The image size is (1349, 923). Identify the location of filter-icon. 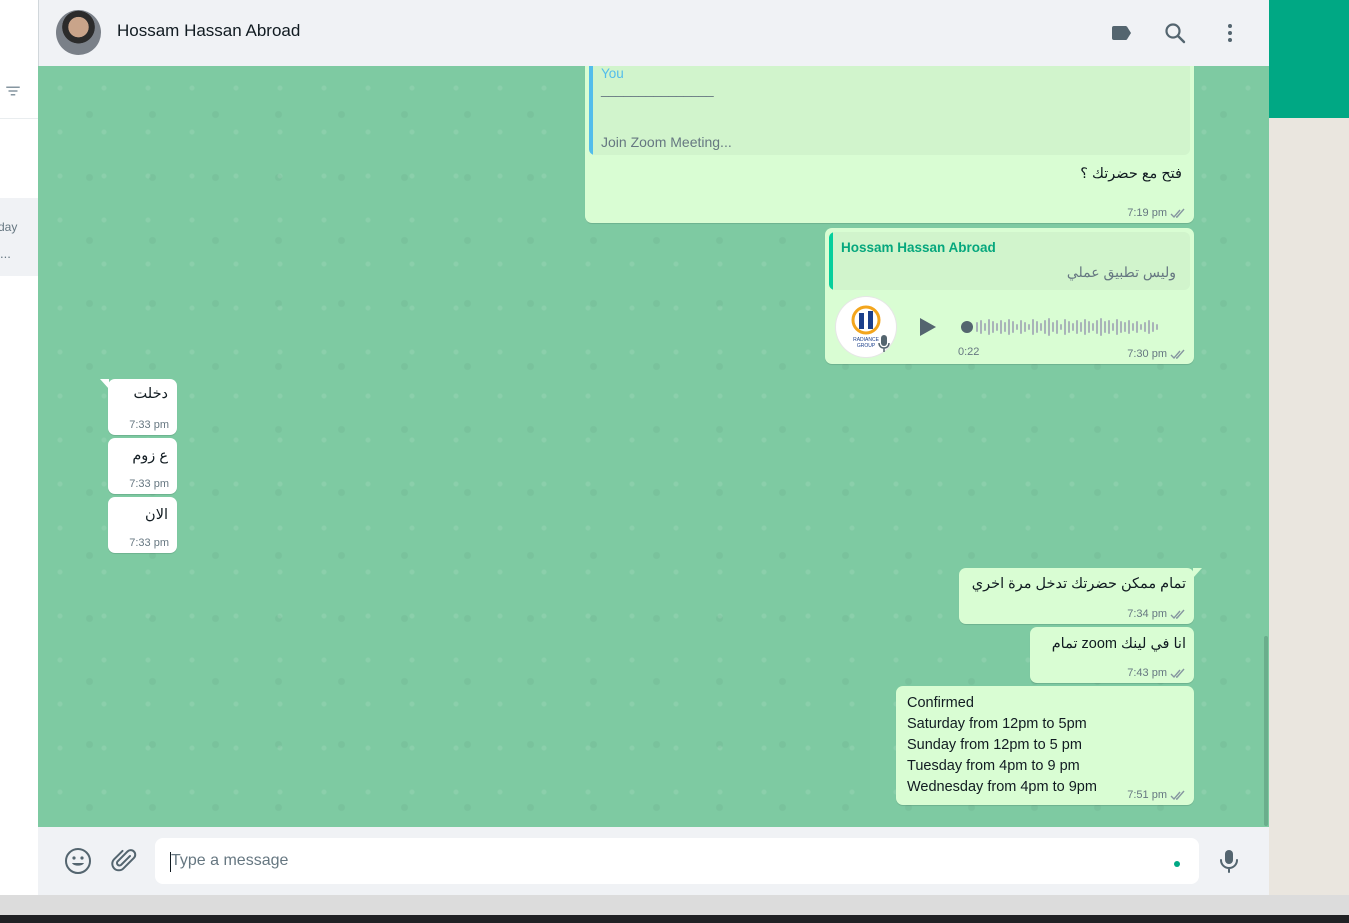
(13, 91).